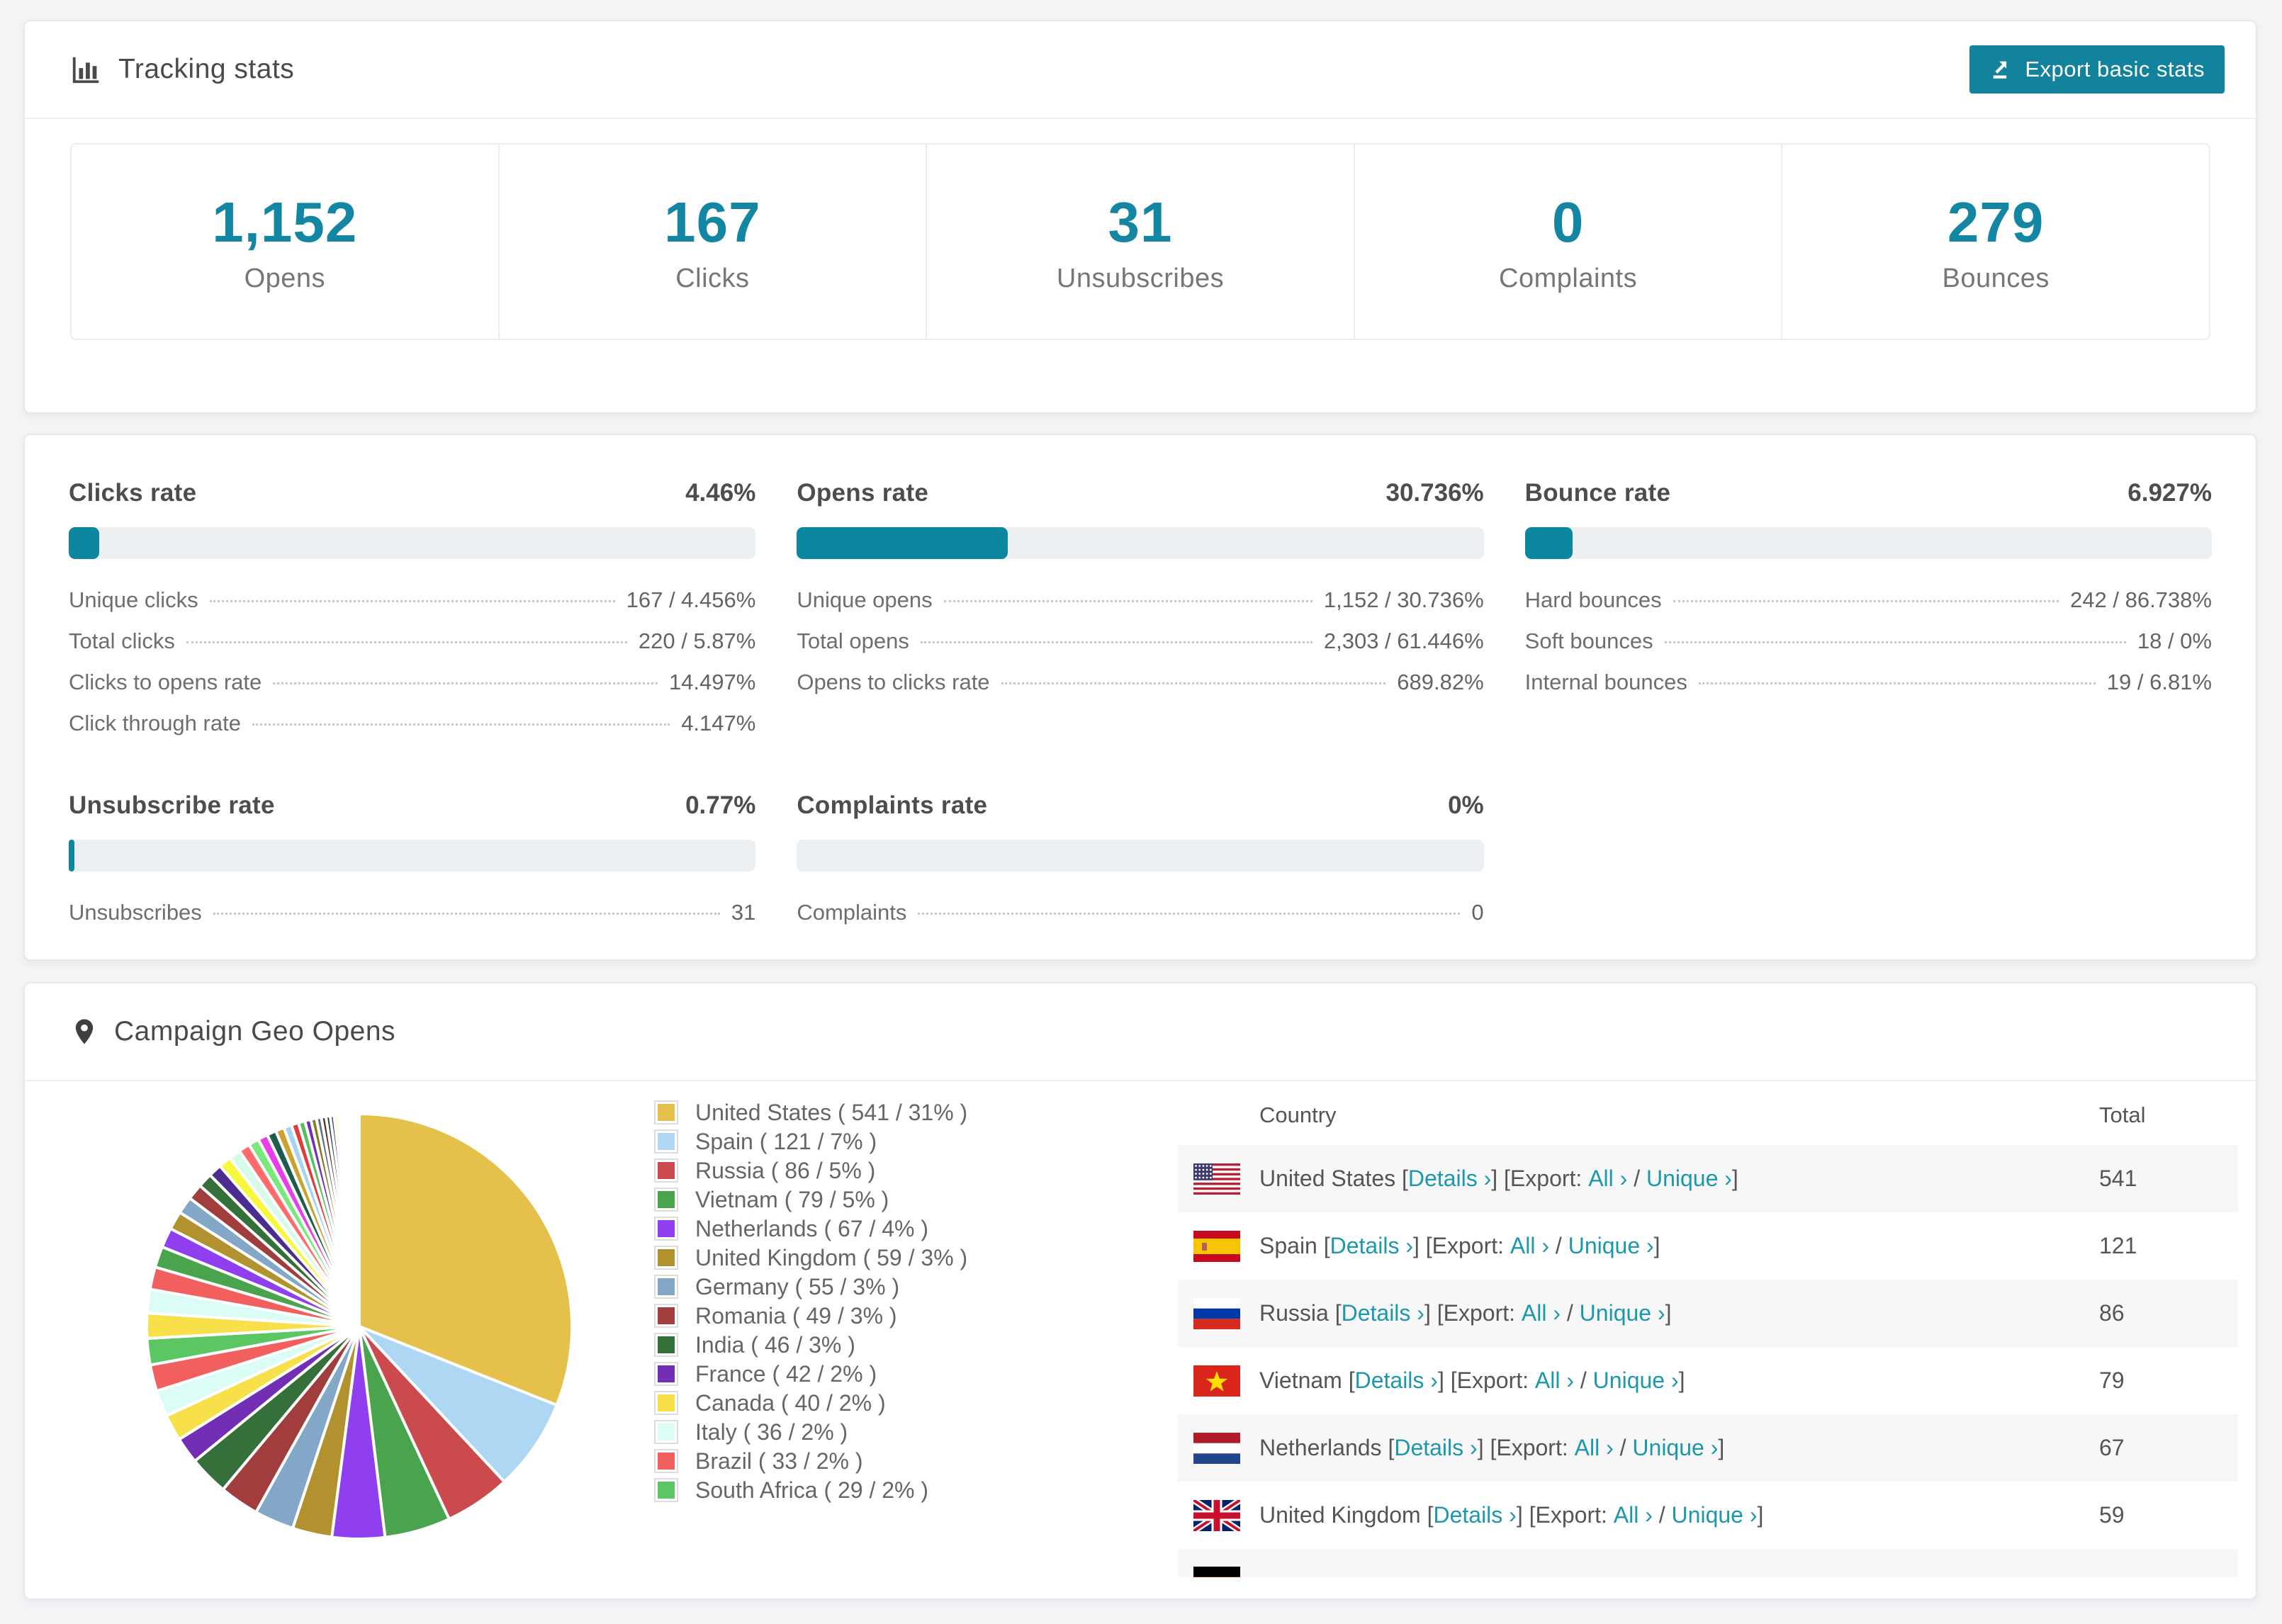  I want to click on export-button-label: Export basic stats, so click(2115, 69).